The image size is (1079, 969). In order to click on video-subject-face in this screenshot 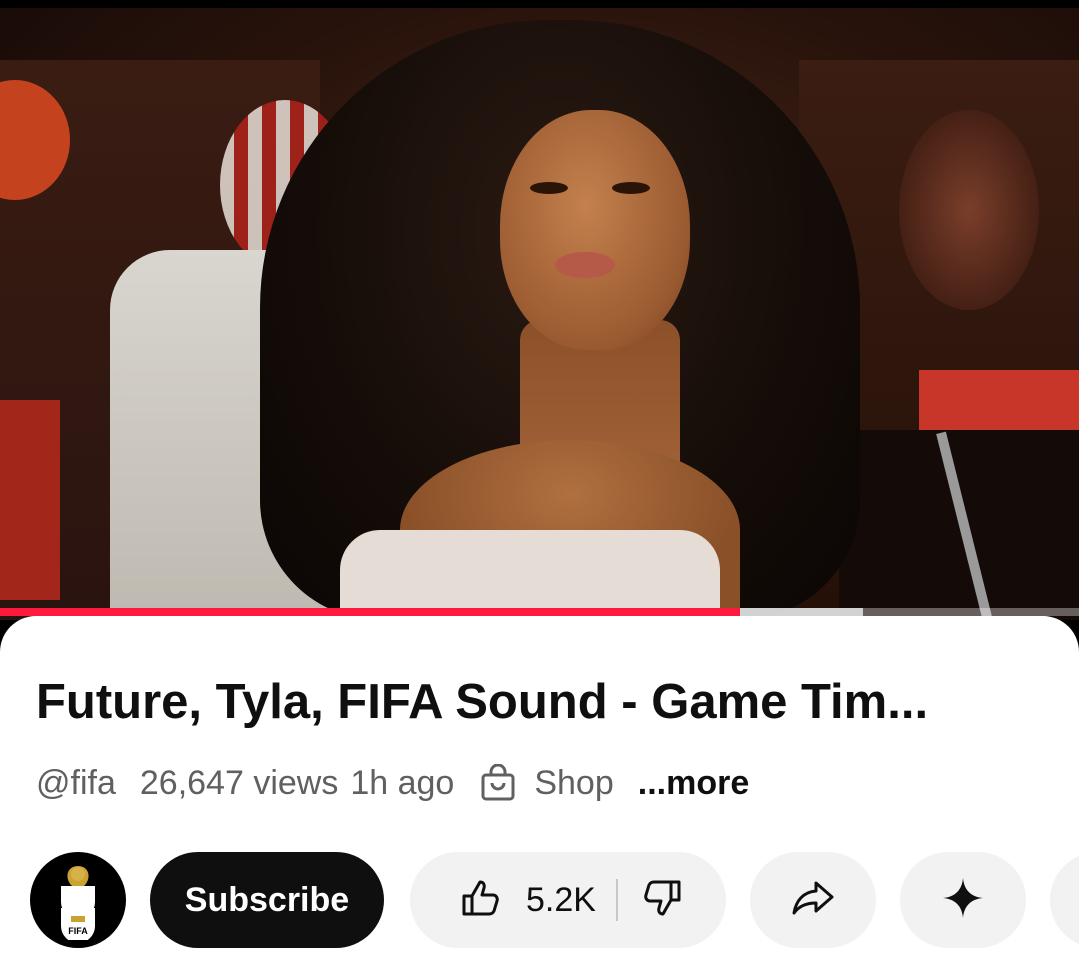, I will do `click(595, 230)`.